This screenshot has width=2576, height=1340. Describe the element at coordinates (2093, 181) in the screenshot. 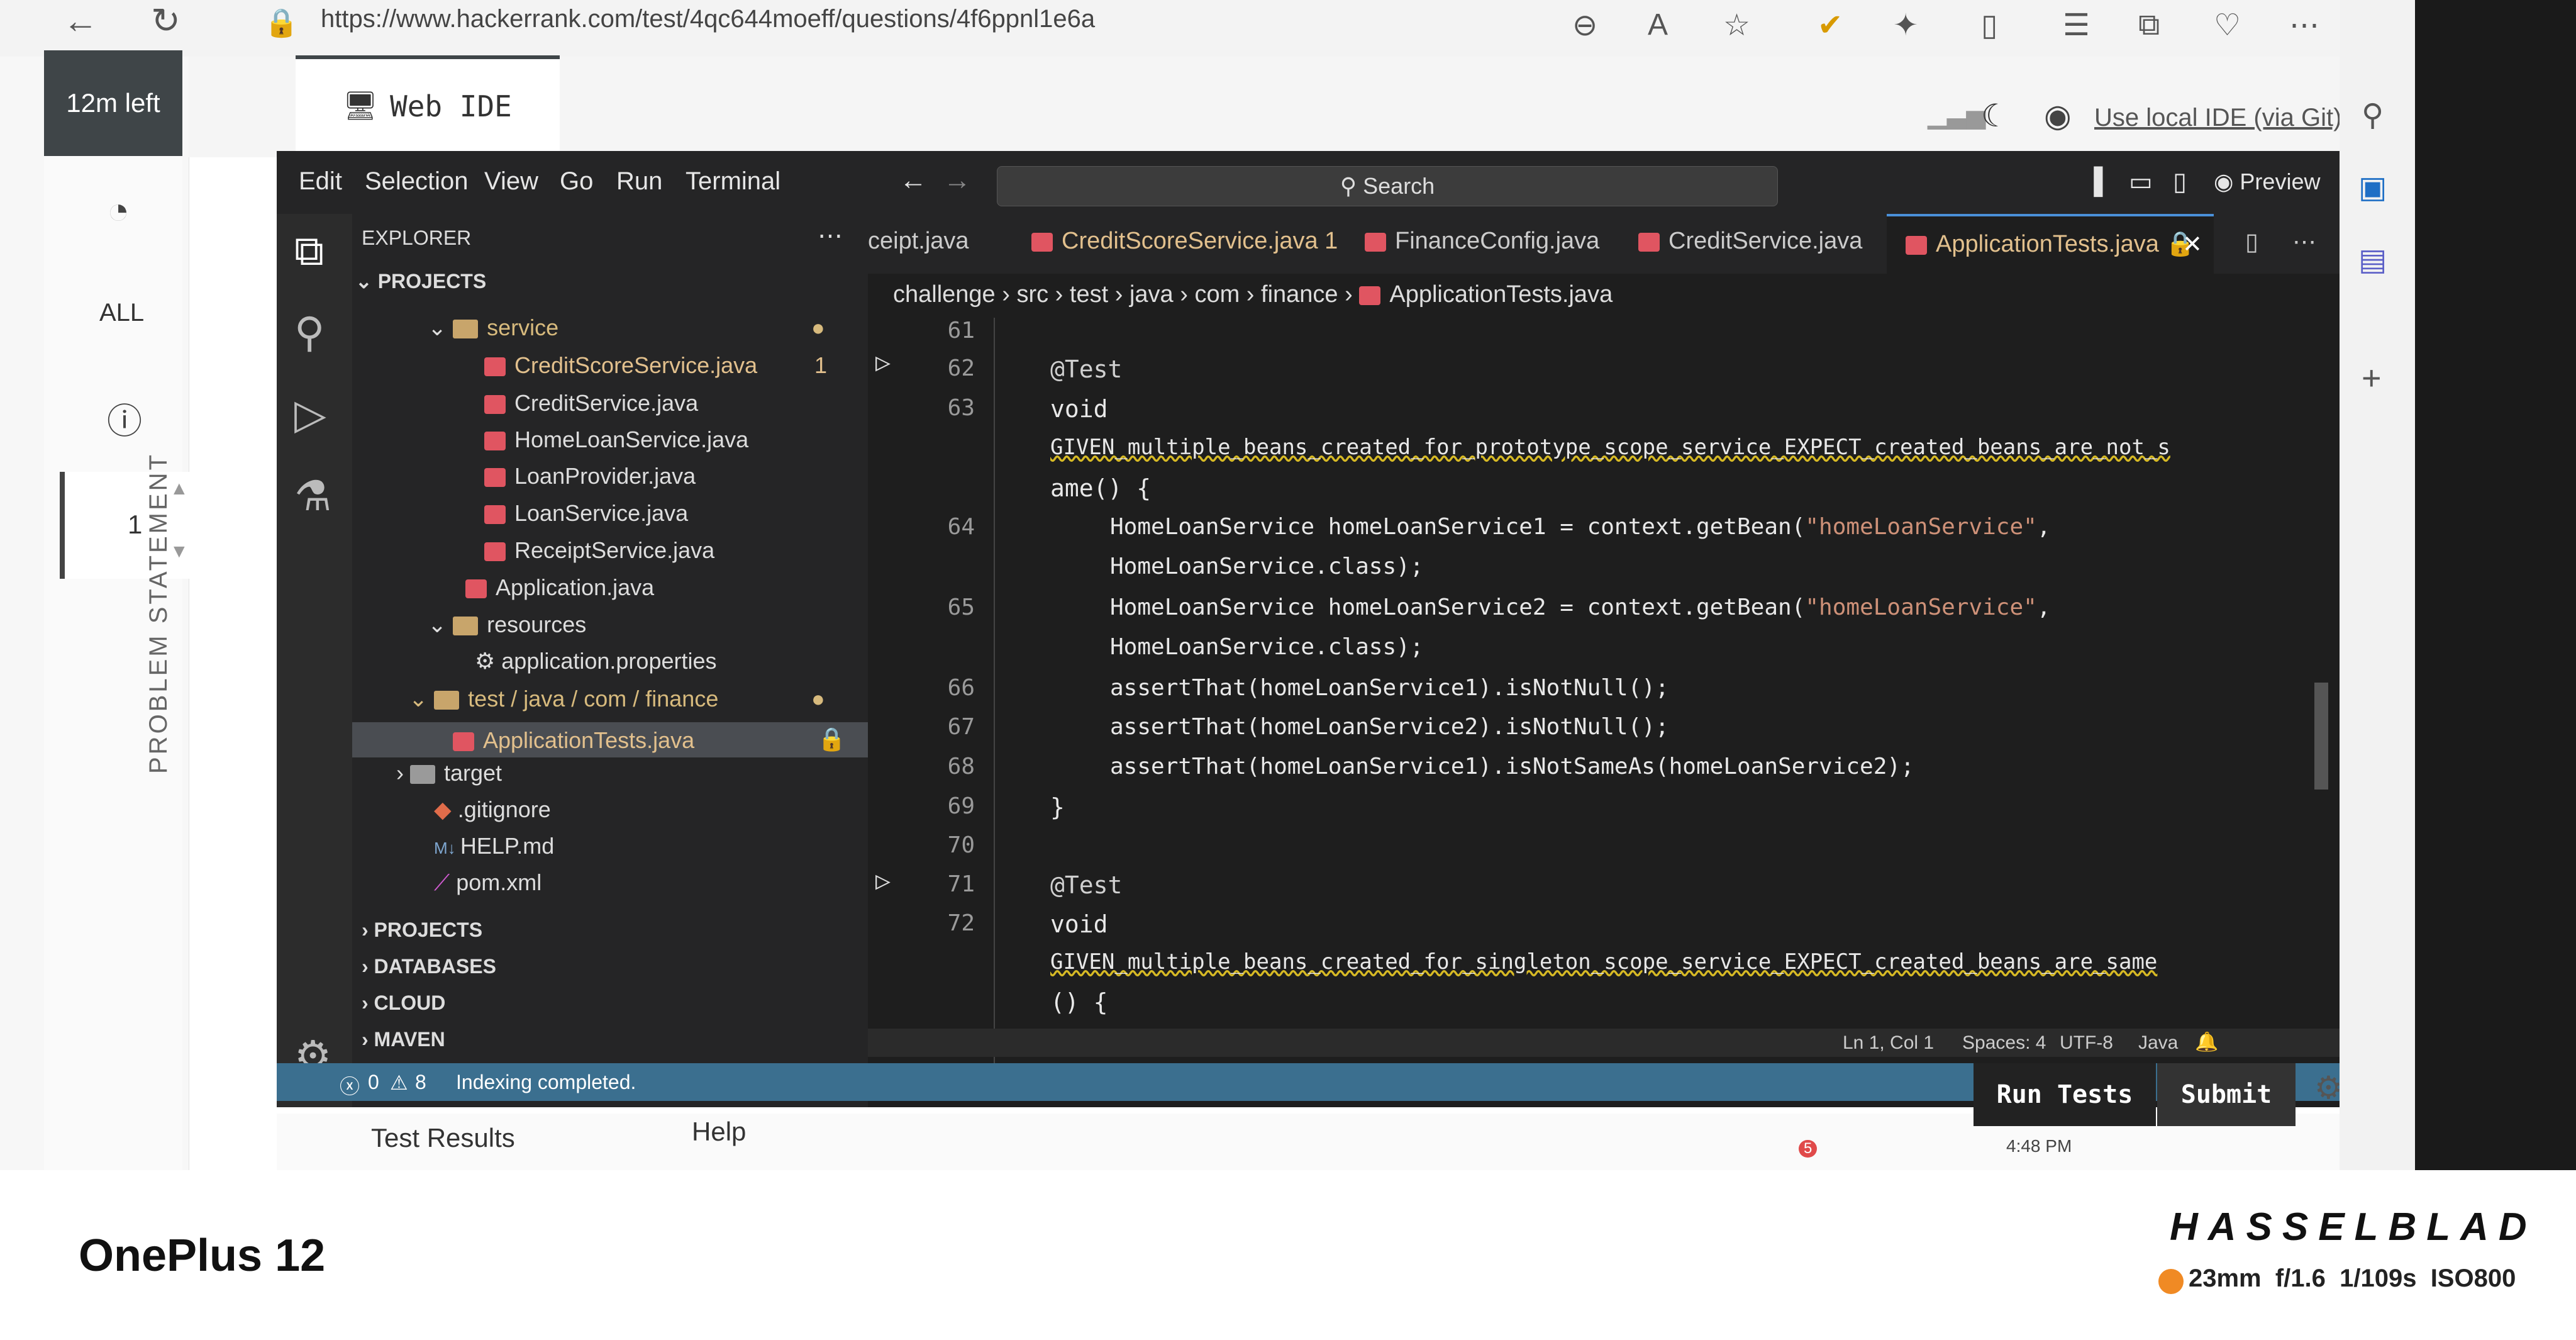

I see `toggle-sidebar-icon: ▐` at that location.